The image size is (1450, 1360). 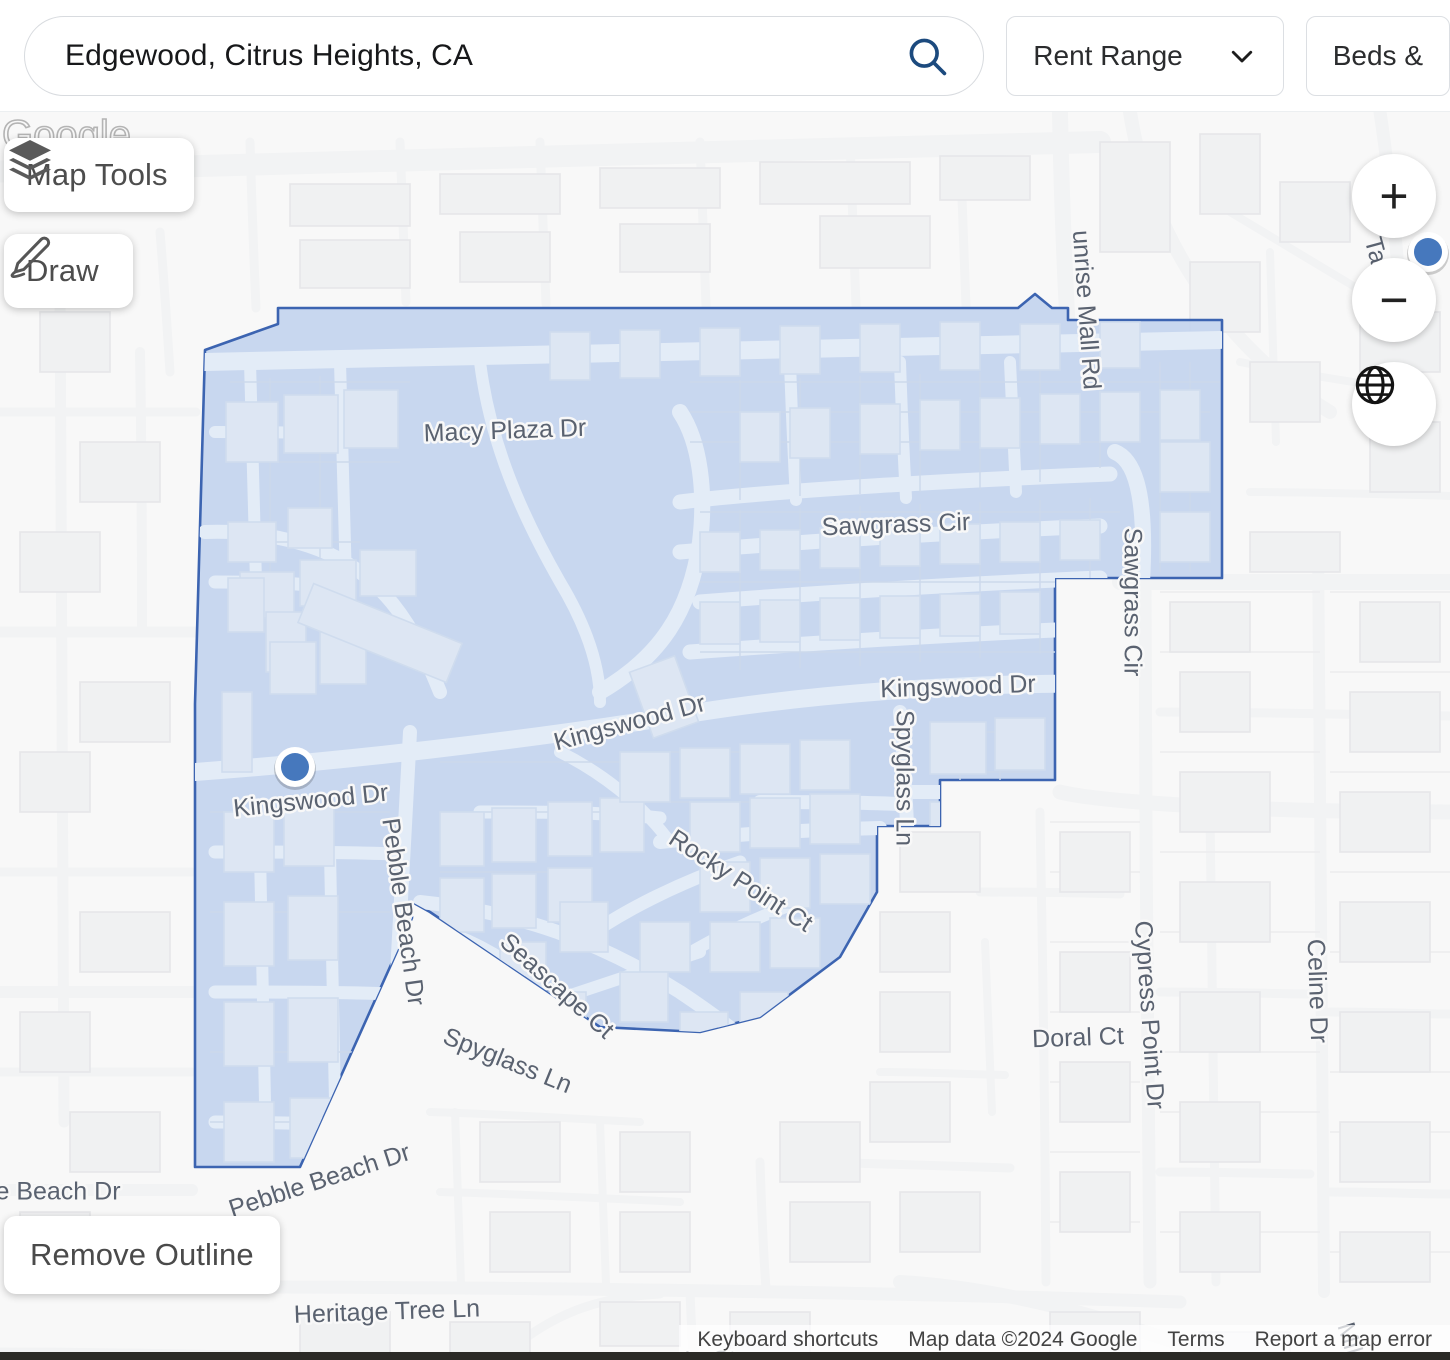 I want to click on top-toolbar: Rent Range Beds &, so click(x=725, y=56).